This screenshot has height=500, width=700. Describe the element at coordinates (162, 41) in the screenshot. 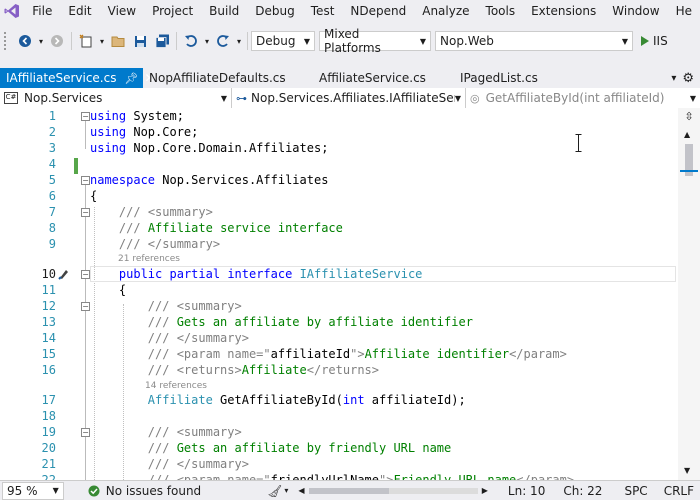

I see `save-all-icon` at that location.